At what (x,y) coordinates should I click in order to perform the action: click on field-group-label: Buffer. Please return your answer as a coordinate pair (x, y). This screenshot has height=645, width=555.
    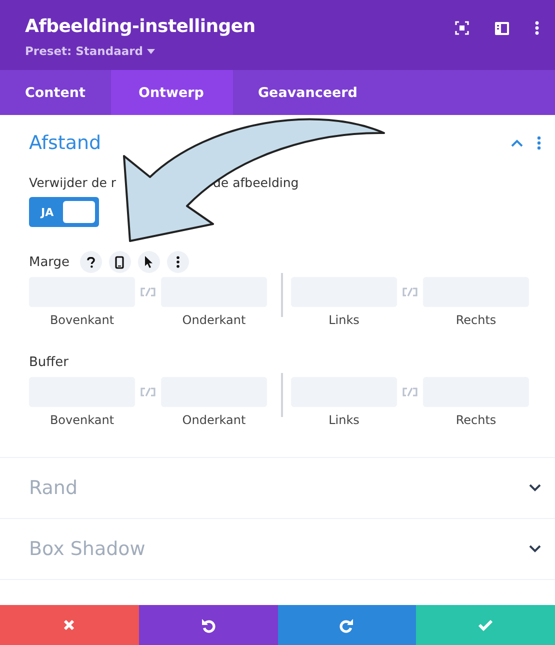
    Looking at the image, I should click on (48, 362).